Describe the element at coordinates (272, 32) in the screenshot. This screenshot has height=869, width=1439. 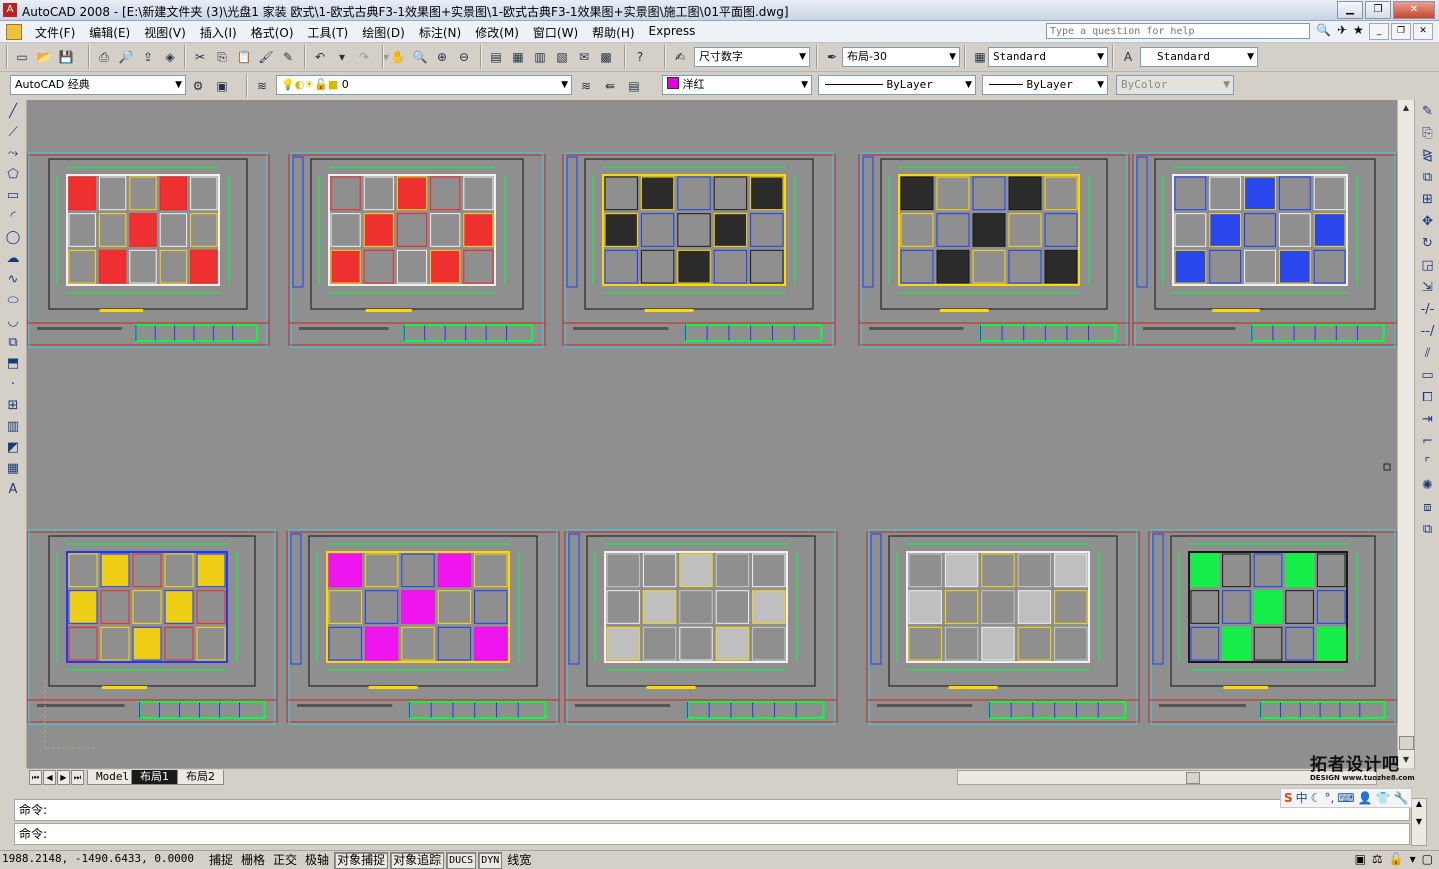
I see `menu-item: 格式(O)` at that location.